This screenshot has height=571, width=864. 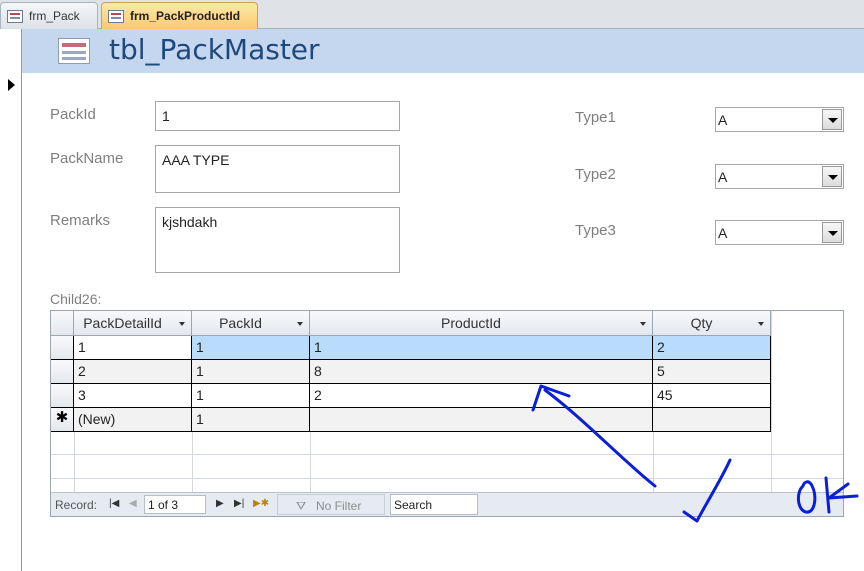 I want to click on record-selector-bar, so click(x=11, y=300).